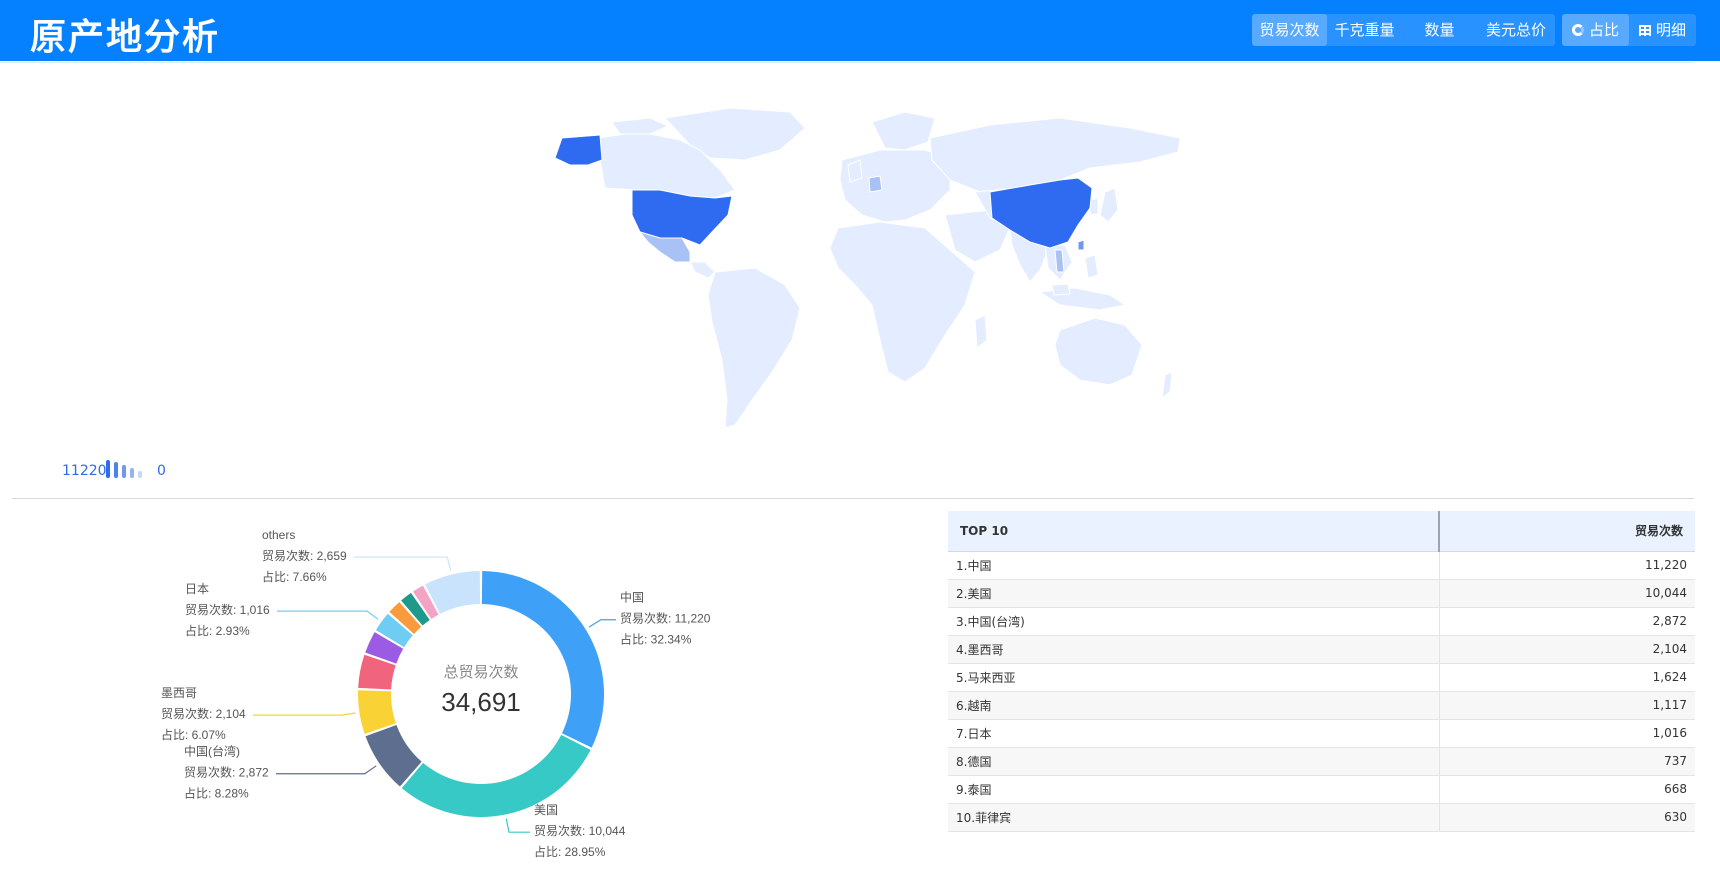 This screenshot has height=870, width=1720. What do you see at coordinates (1566, 621) in the screenshot?
I see `table-cell-value: 2,872` at bounding box center [1566, 621].